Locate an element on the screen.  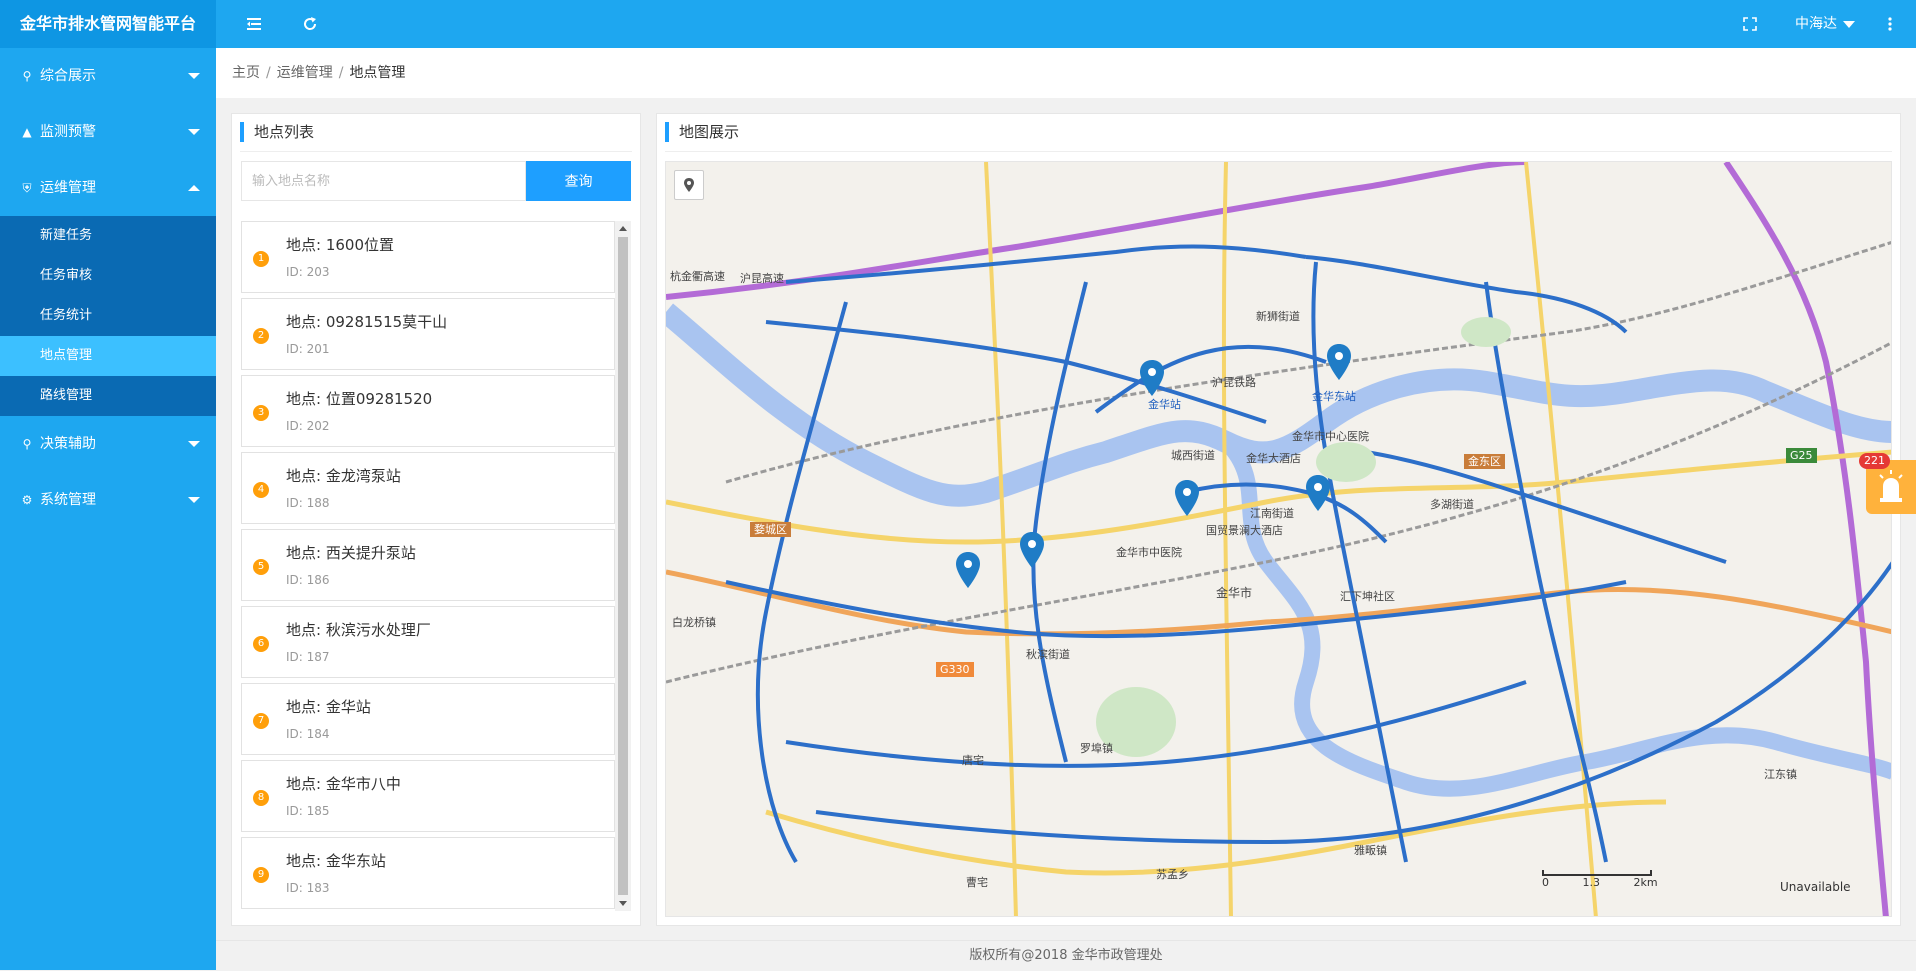
sidebar-item-system: ⚙ 系统管理 is located at coordinates (108, 500).